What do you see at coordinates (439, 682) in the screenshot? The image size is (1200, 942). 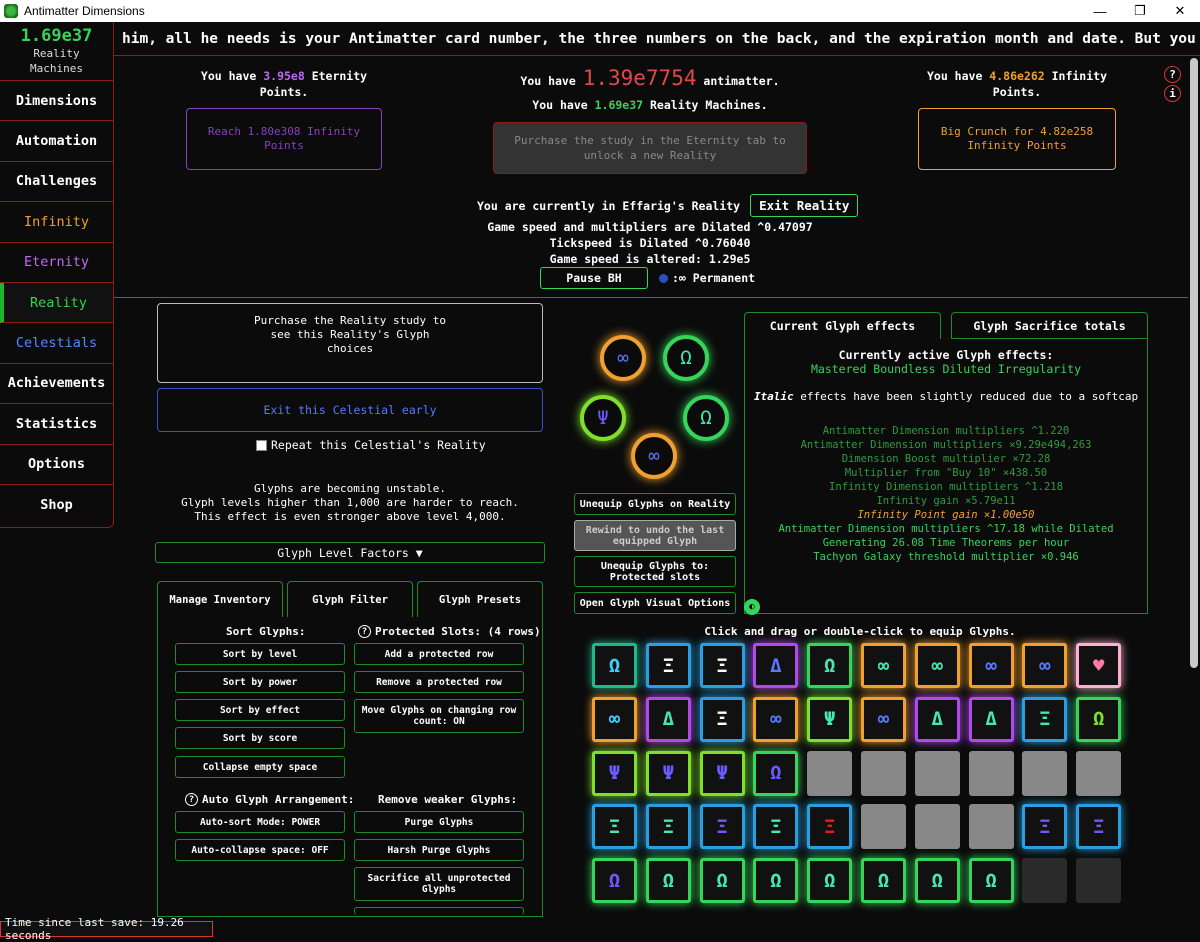 I see `remove-protected-row-button: Remove a protected row` at bounding box center [439, 682].